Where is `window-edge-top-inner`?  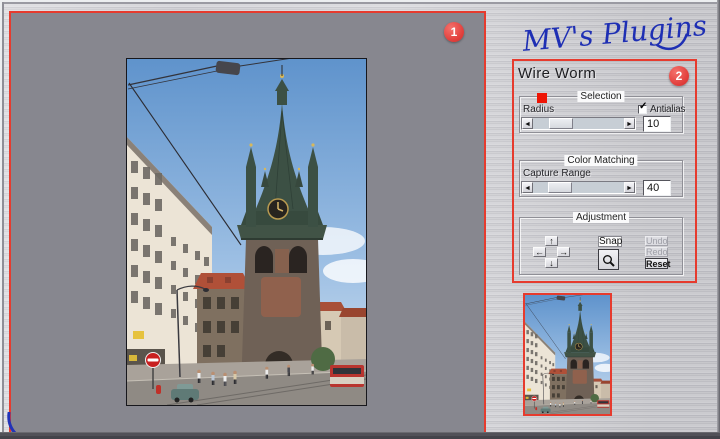
window-edge-top-inner is located at coordinates (359, 3).